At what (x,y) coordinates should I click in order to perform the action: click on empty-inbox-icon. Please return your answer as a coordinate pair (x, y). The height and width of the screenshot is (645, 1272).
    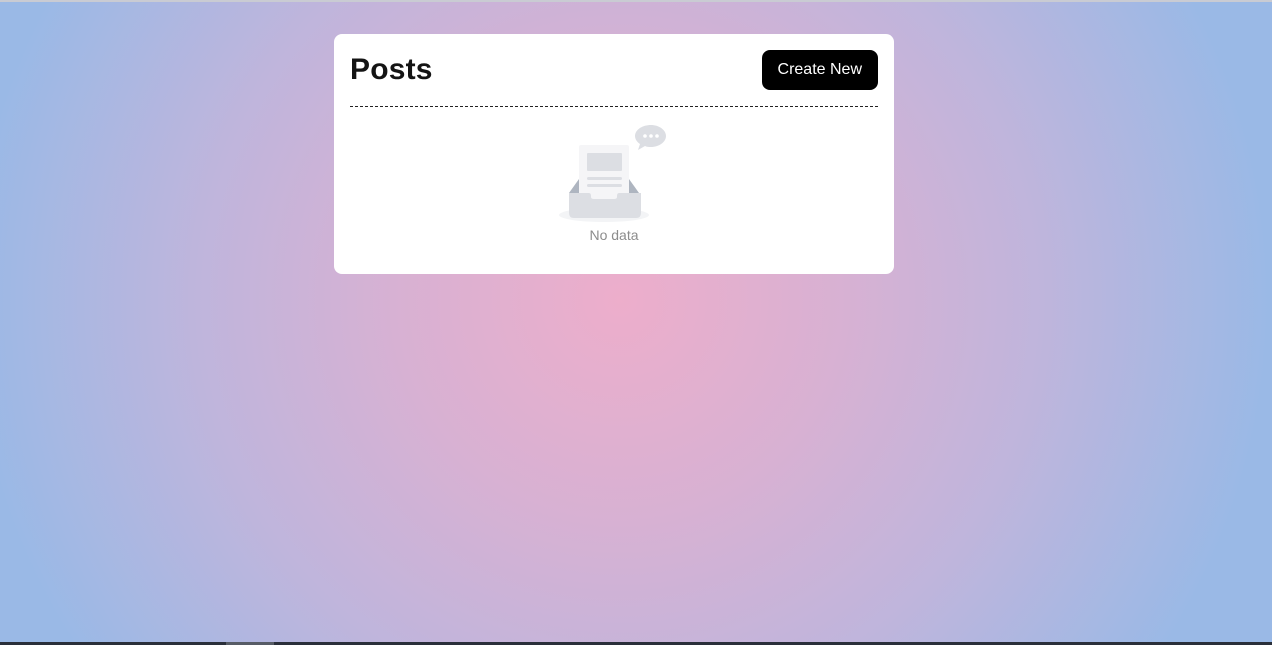
    Looking at the image, I should click on (612, 173).